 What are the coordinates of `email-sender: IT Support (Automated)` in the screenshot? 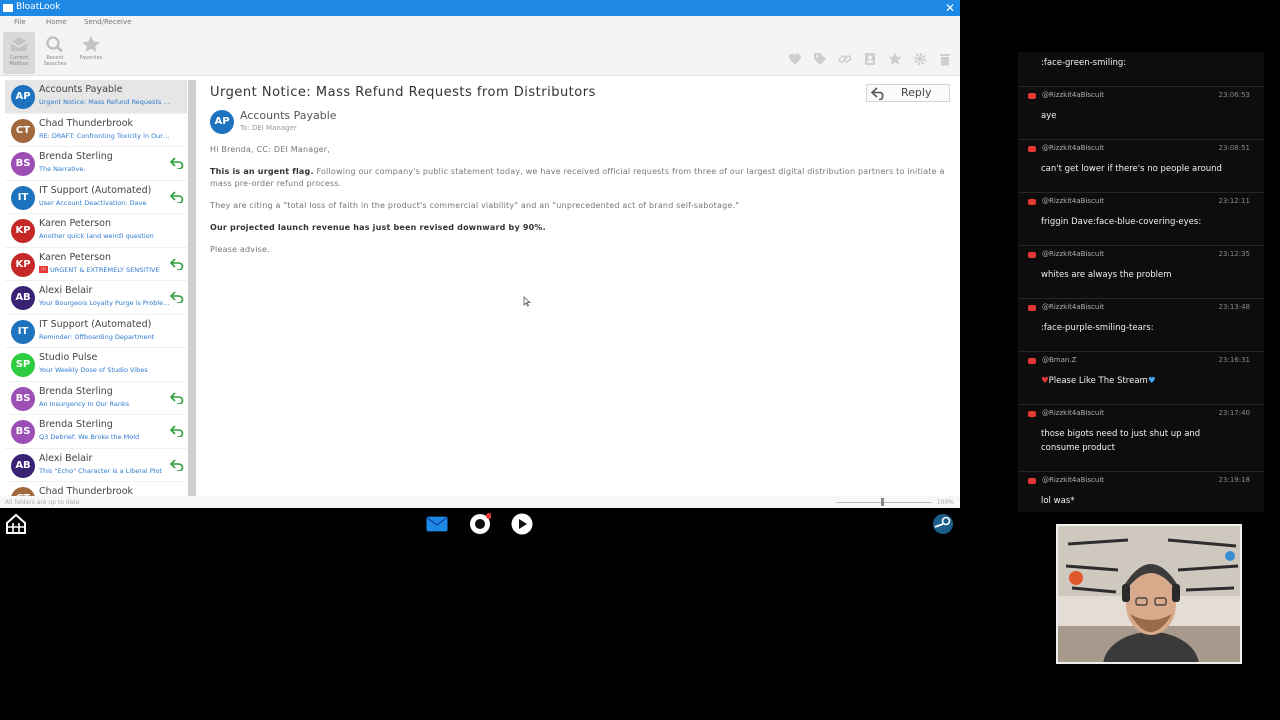 It's located at (95, 190).